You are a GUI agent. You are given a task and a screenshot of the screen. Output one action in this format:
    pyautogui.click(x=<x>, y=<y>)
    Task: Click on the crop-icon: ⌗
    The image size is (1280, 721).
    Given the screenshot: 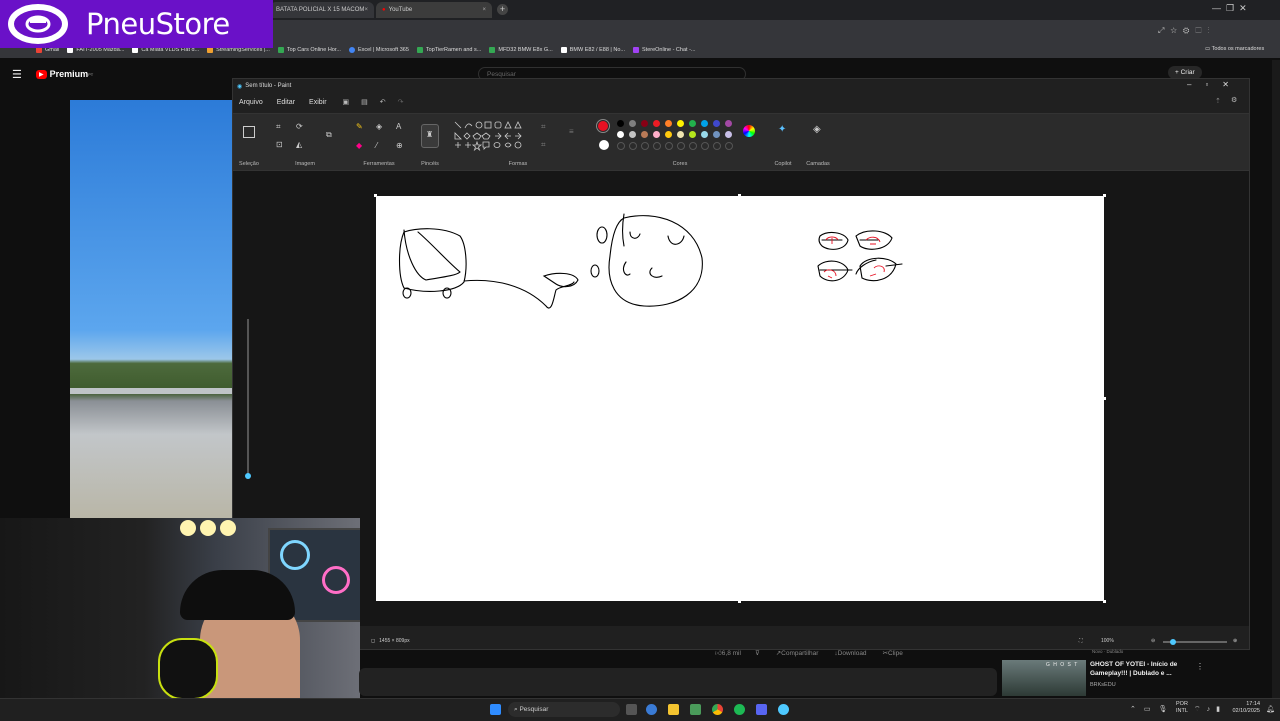 What is the action you would take?
    pyautogui.click(x=278, y=127)
    